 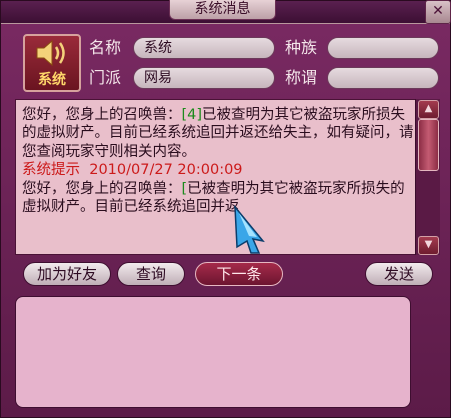 What do you see at coordinates (249, 229) in the screenshot?
I see `mouse-cursor-icon` at bounding box center [249, 229].